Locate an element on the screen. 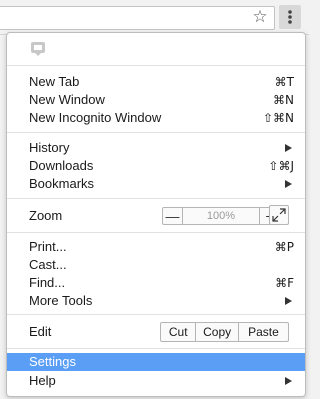 Image resolution: width=320 pixels, height=399 pixels. menu-item-label: New Incognito Window is located at coordinates (95, 117).